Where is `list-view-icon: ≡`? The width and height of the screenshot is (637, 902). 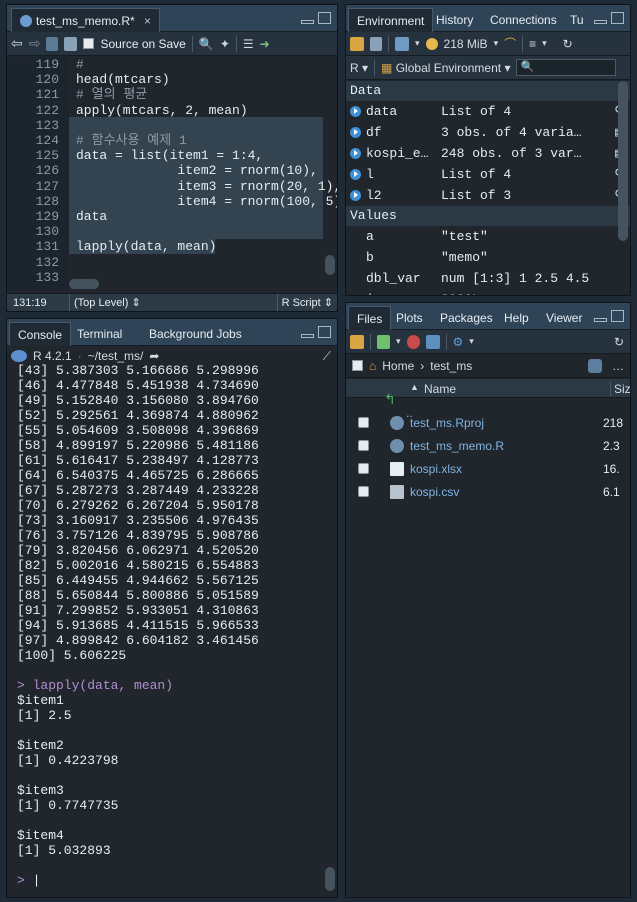 list-view-icon: ≡ is located at coordinates (532, 44).